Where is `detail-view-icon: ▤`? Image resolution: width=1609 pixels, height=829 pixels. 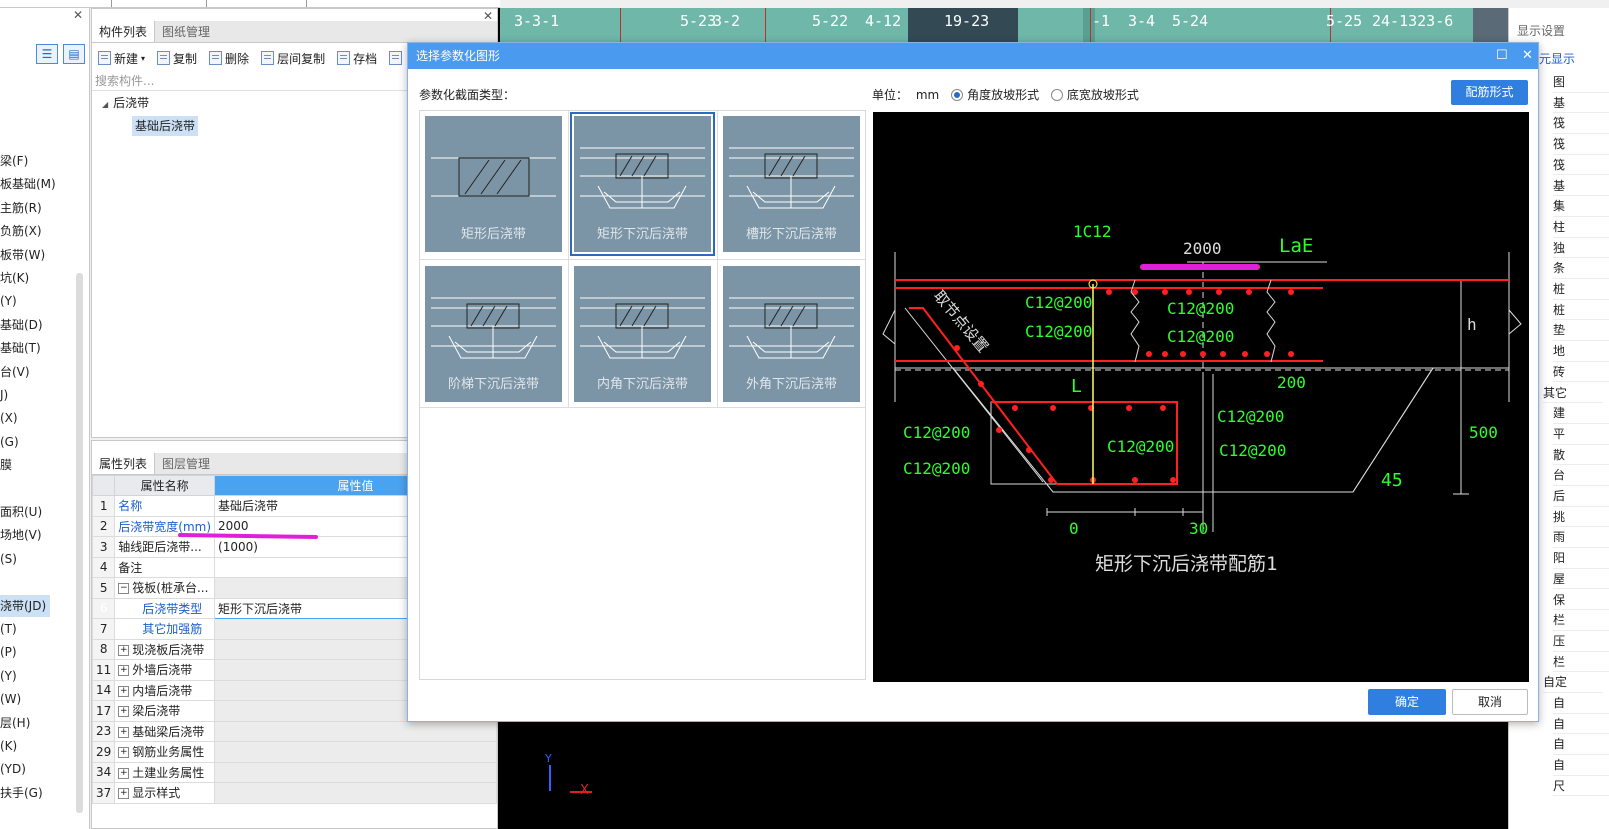
detail-view-icon: ▤ is located at coordinates (74, 54).